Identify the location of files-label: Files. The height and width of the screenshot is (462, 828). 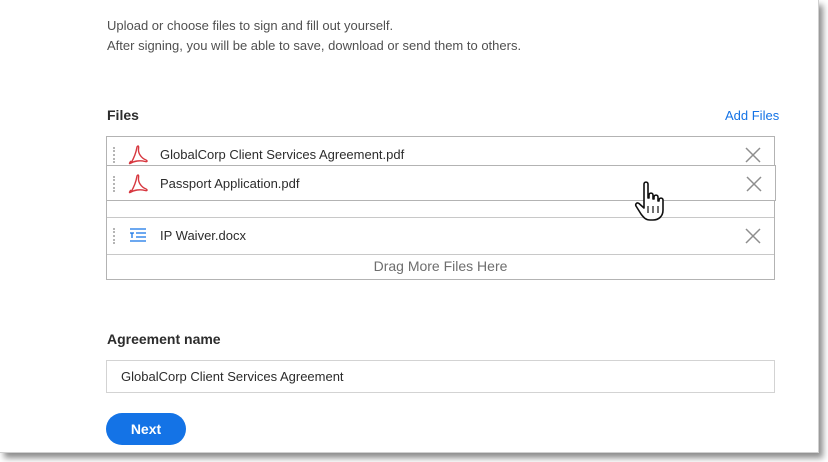
(123, 115).